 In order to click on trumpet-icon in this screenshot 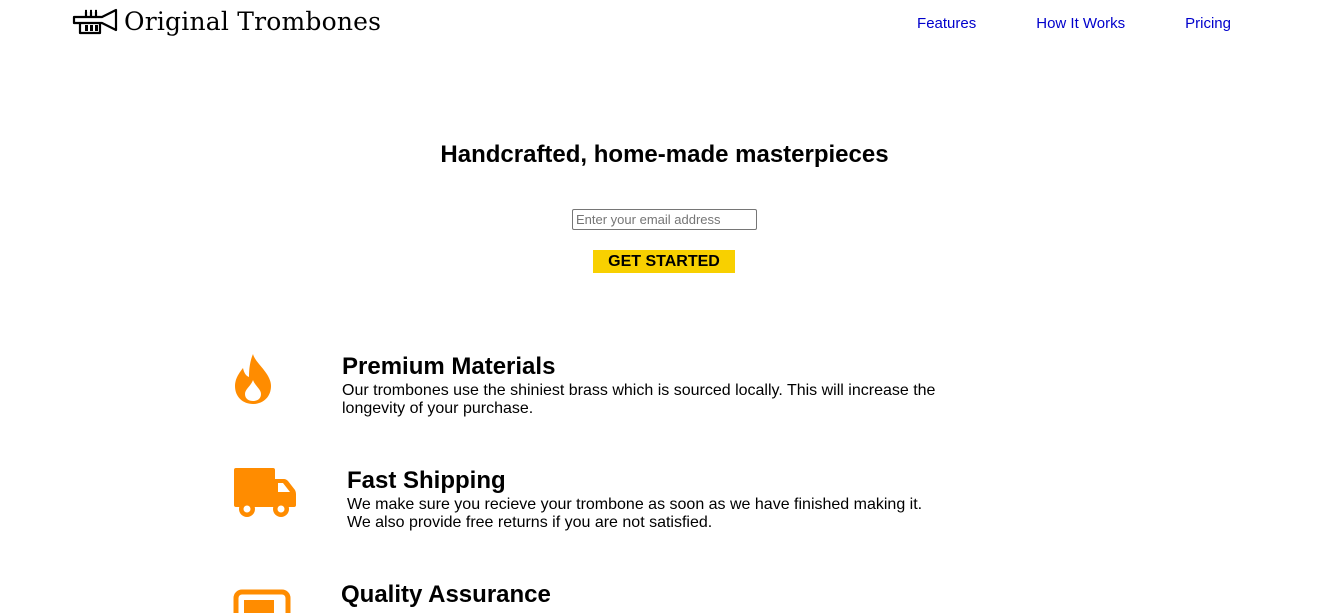, I will do `click(95, 21)`.